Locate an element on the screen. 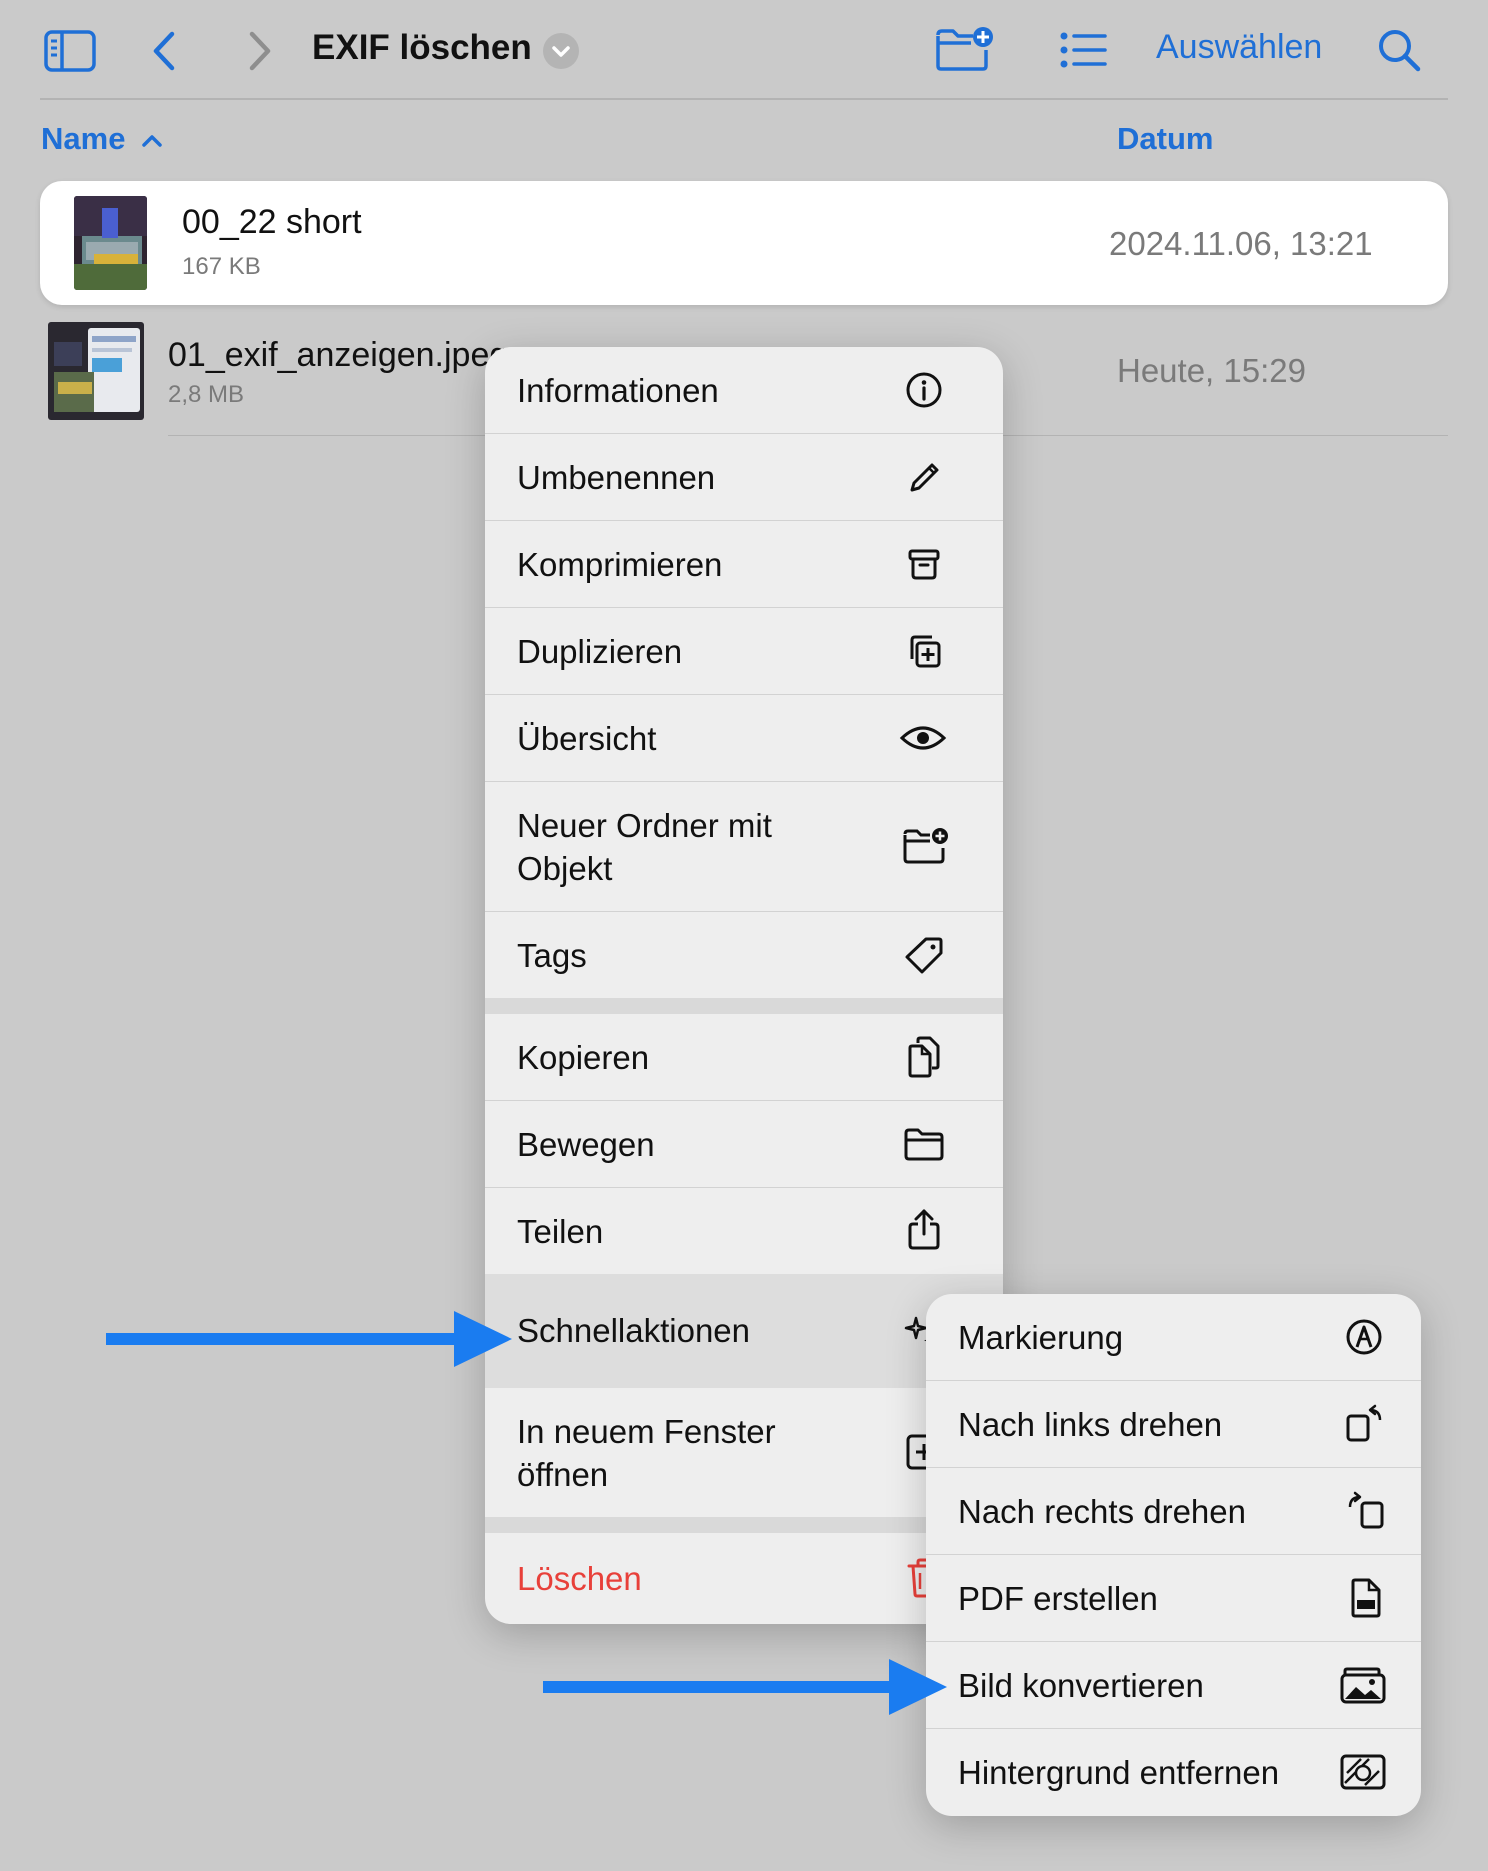  info-icon is located at coordinates (924, 390).